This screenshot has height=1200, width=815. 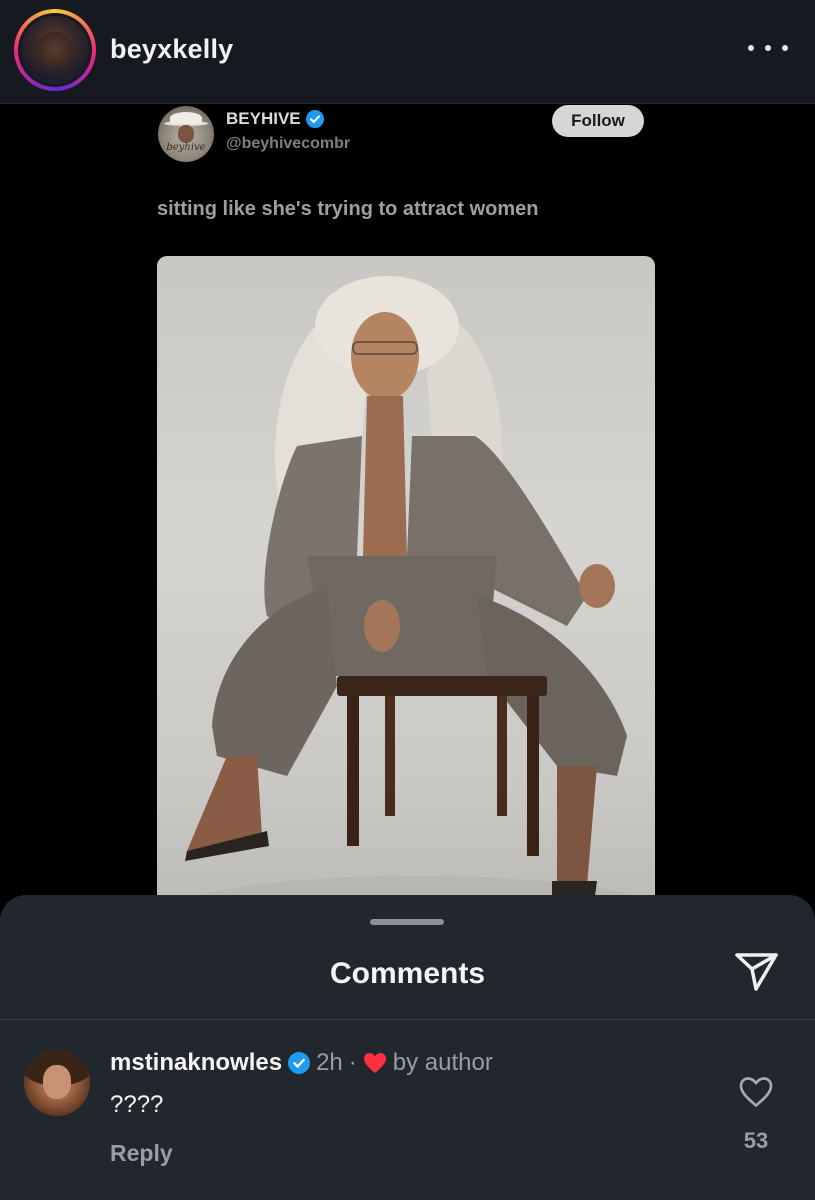 I want to click on comment-username: mstinaknowles, so click(x=196, y=1063).